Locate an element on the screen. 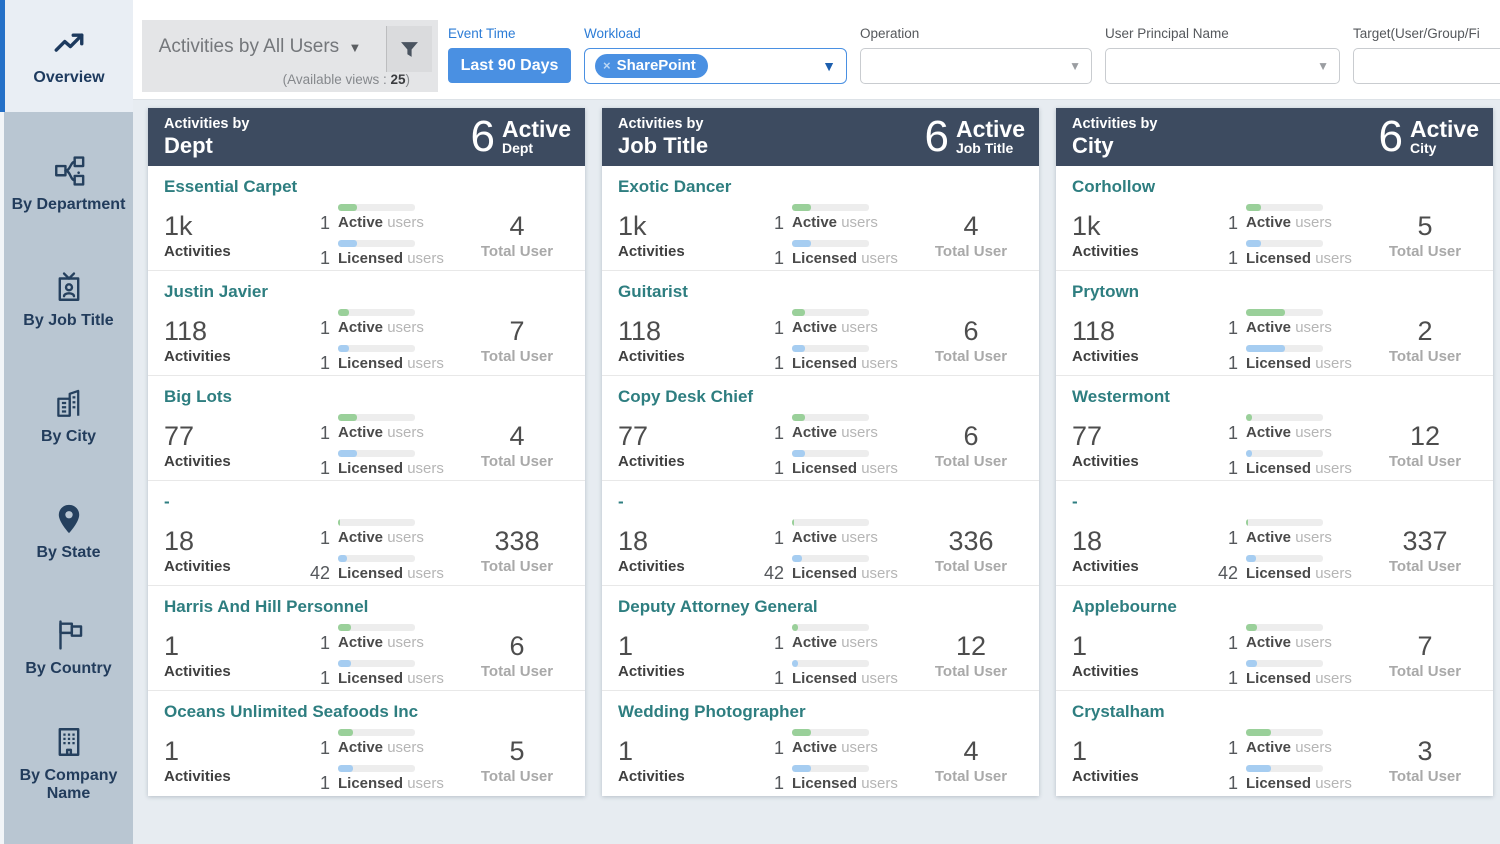 Image resolution: width=1500 pixels, height=844 pixels. workload-select: × SharePoint ▼ is located at coordinates (715, 66).